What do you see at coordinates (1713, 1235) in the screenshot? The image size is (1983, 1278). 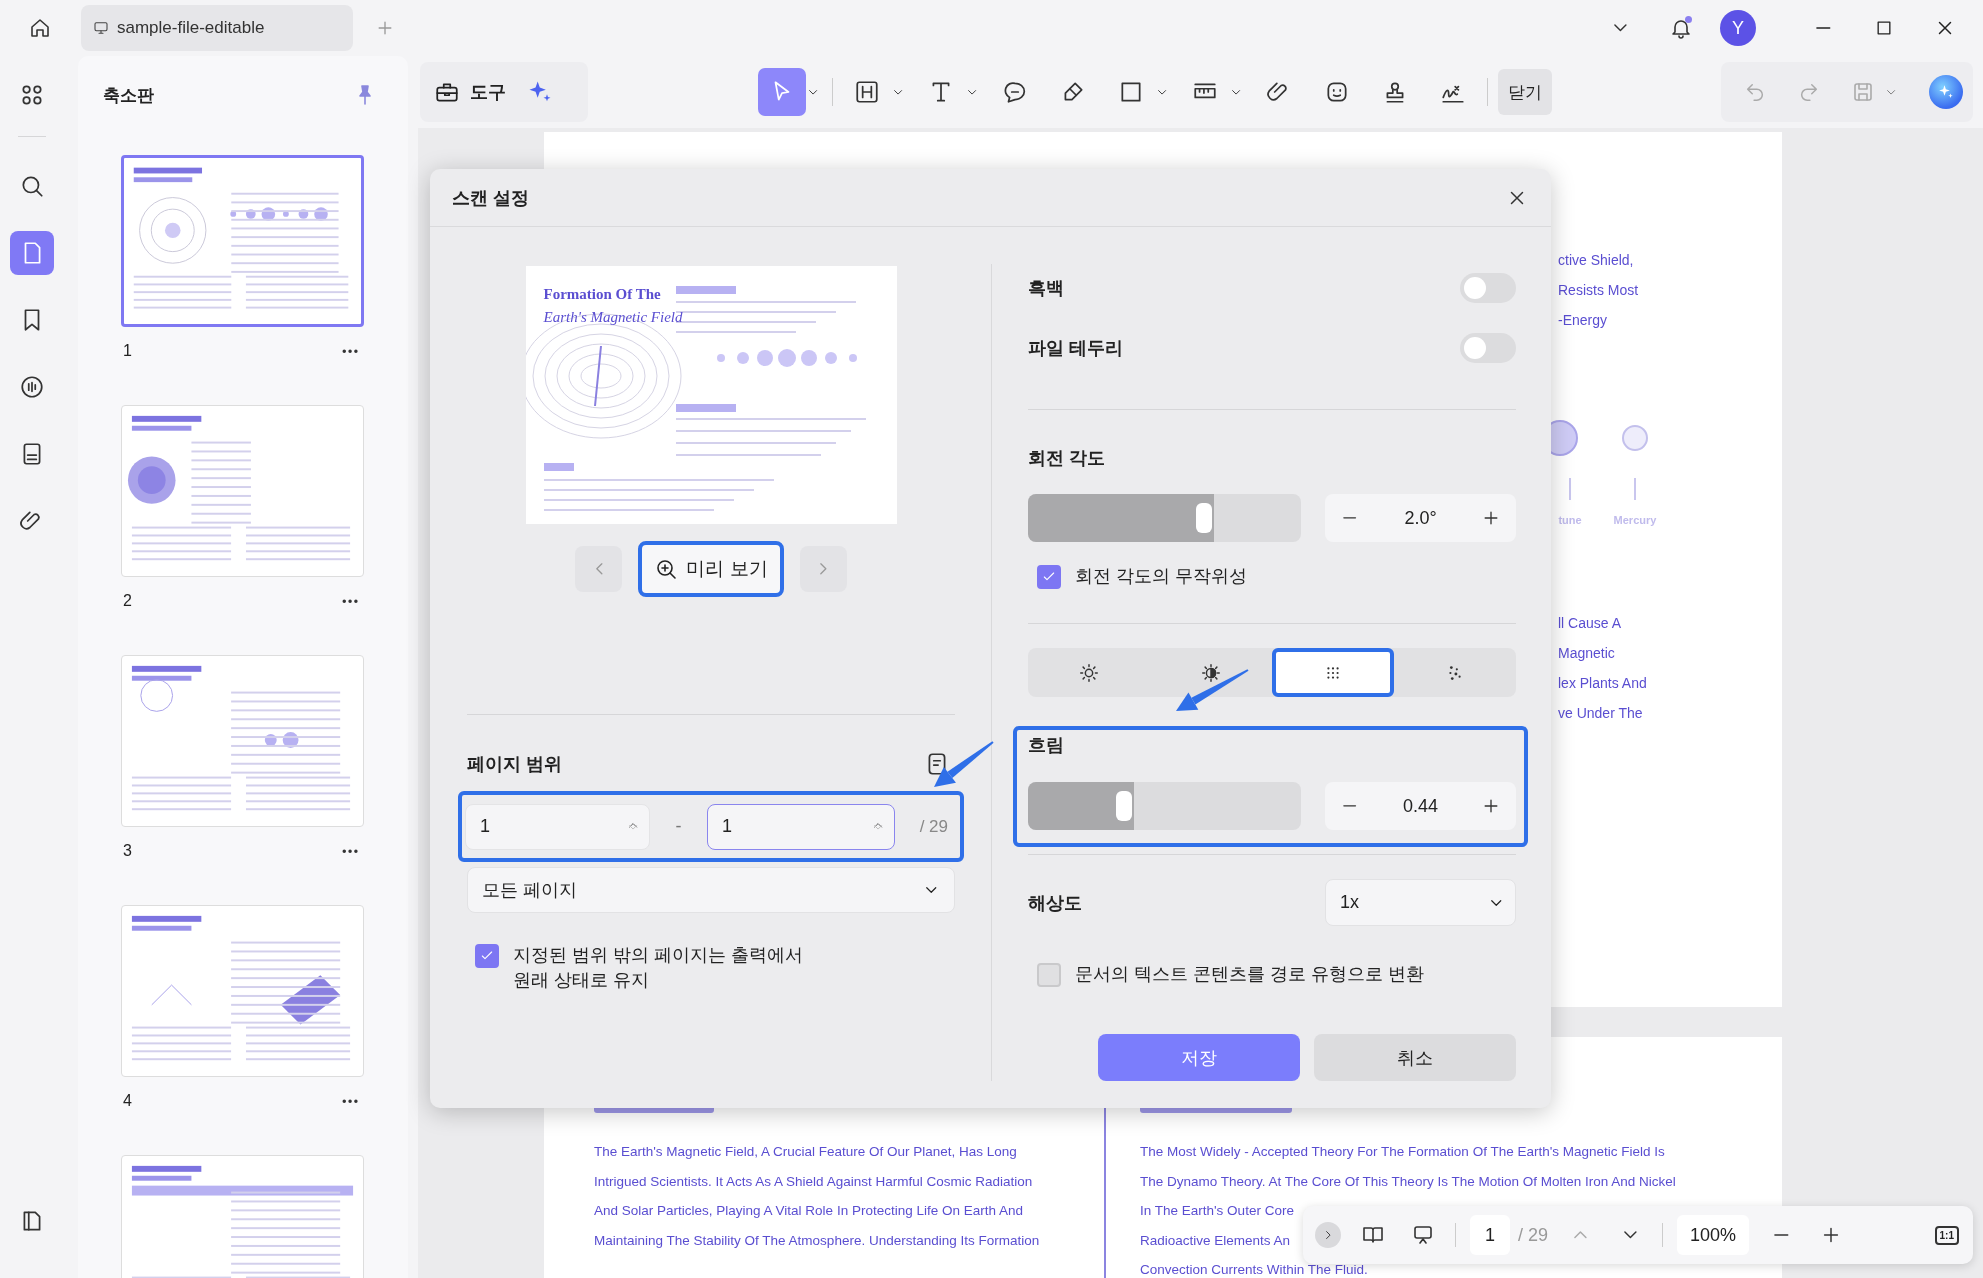 I see `zoom-field: 100%` at bounding box center [1713, 1235].